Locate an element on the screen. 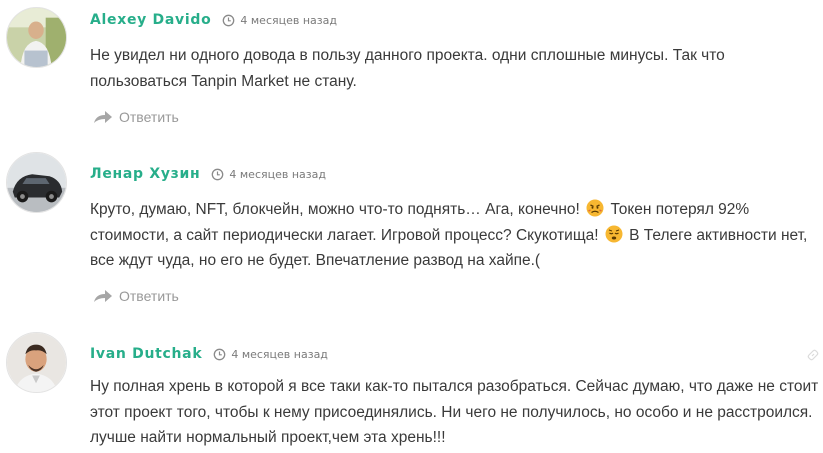 The width and height of the screenshot is (823, 453). sleepy-face-icon is located at coordinates (614, 234).